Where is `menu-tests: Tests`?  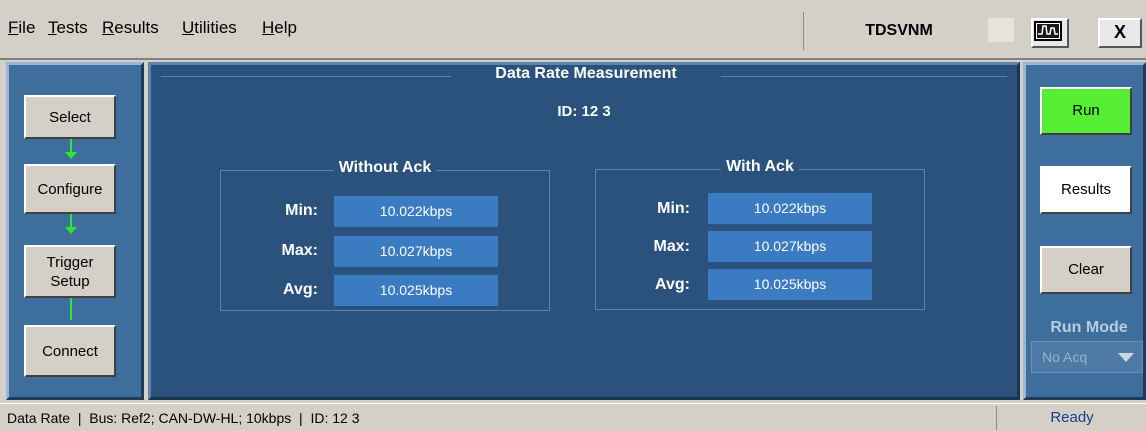 menu-tests: Tests is located at coordinates (68, 28).